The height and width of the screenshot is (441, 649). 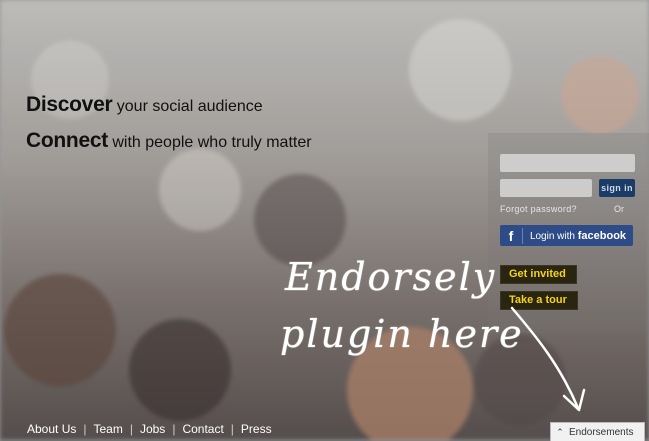 I want to click on sign-in-button: sign in, so click(x=617, y=188).